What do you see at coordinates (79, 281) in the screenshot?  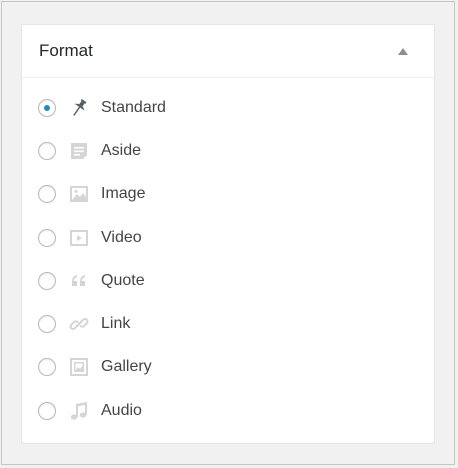 I see `quote-icon` at bounding box center [79, 281].